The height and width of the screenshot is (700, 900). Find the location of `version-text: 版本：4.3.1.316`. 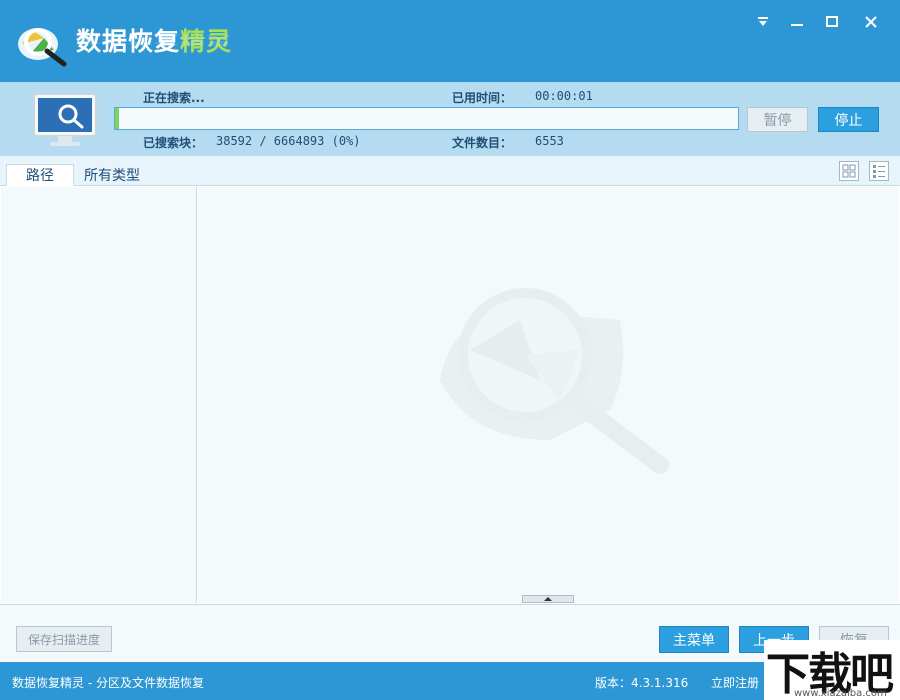

version-text: 版本：4.3.1.316 is located at coordinates (642, 683).